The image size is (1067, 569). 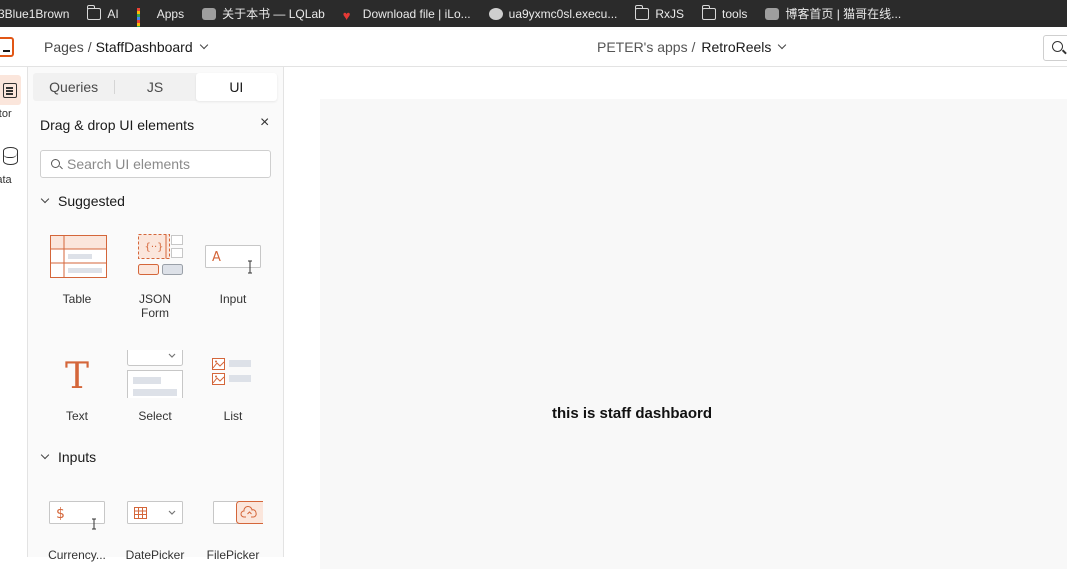 I want to click on widget-label: Text, so click(x=76, y=416).